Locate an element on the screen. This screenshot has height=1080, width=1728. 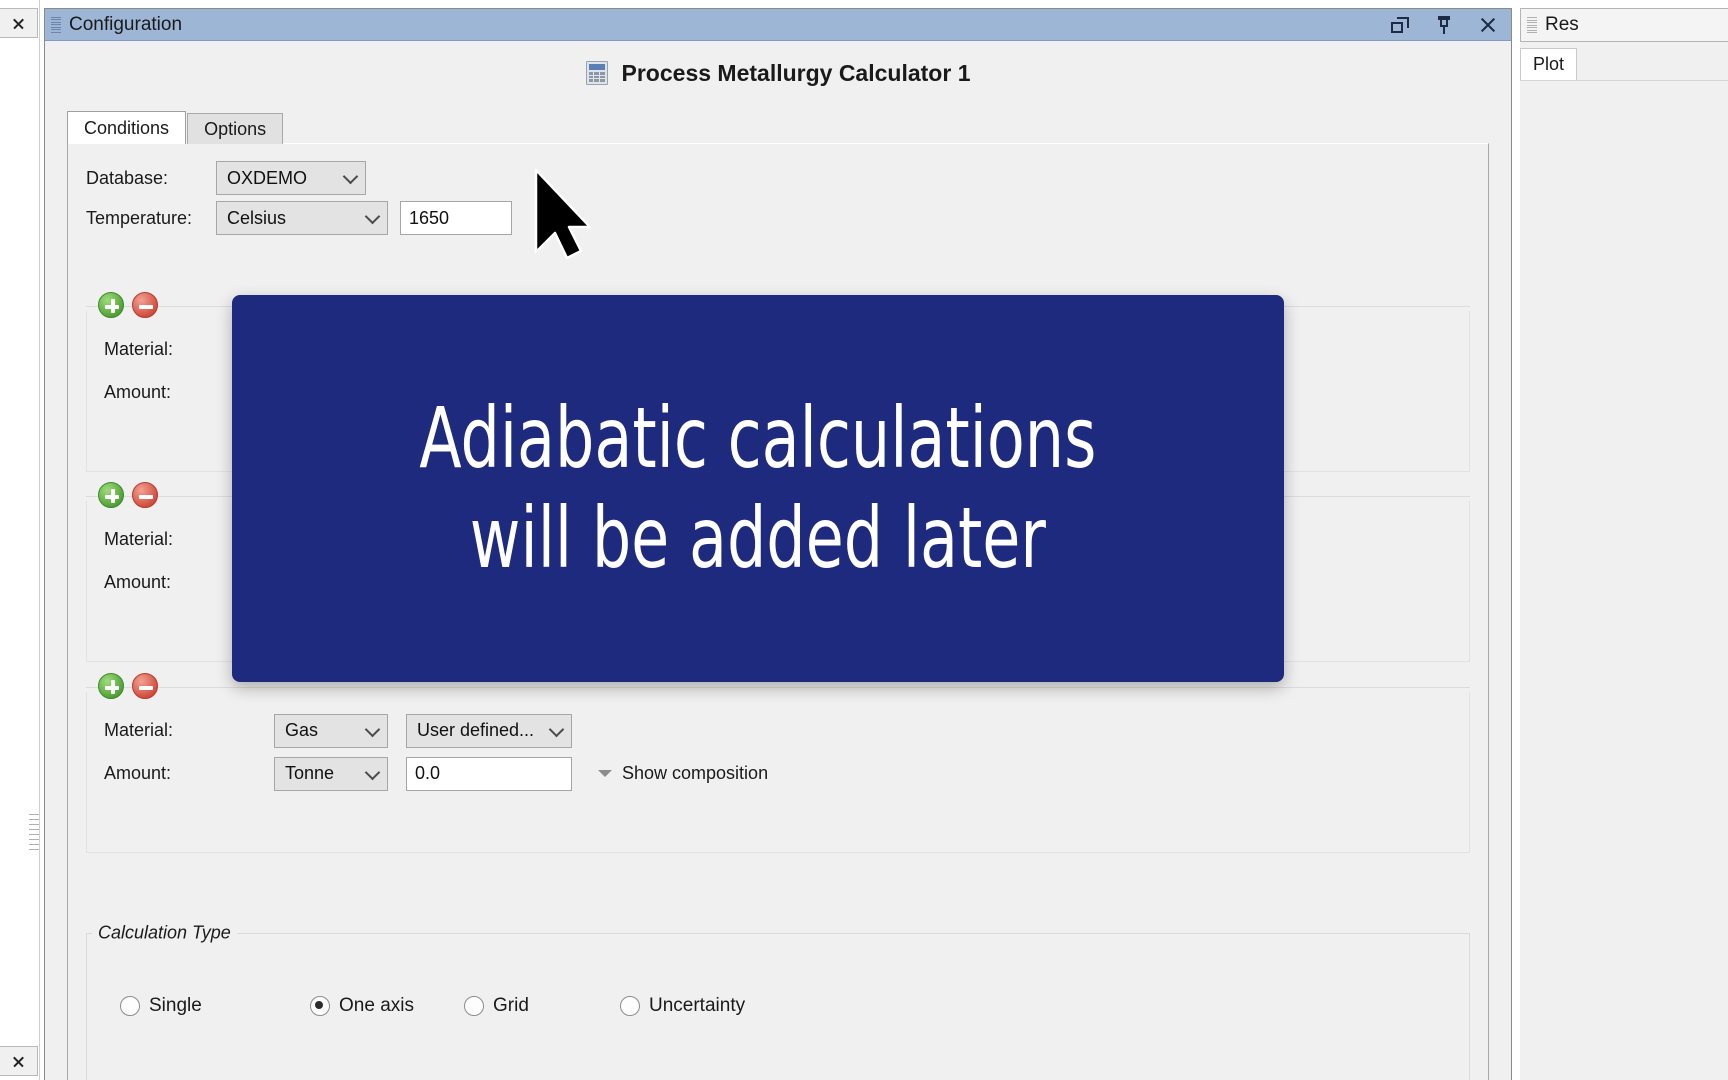
calculator-icon is located at coordinates (596, 73).